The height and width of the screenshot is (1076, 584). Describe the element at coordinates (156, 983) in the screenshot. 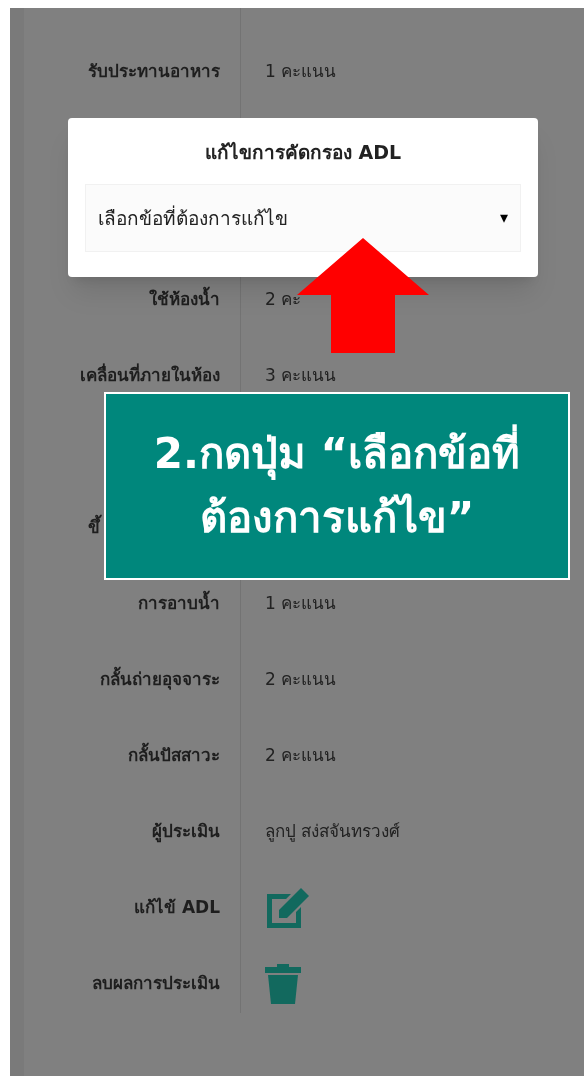

I see `field-label: ลบผลการประเมิน` at that location.